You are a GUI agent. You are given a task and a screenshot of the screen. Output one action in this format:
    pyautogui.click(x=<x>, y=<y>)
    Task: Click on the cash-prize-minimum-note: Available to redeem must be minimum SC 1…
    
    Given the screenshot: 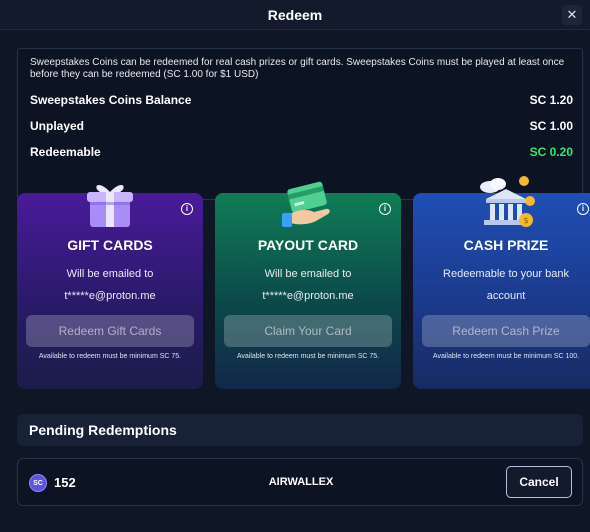 What is the action you would take?
    pyautogui.click(x=506, y=356)
    